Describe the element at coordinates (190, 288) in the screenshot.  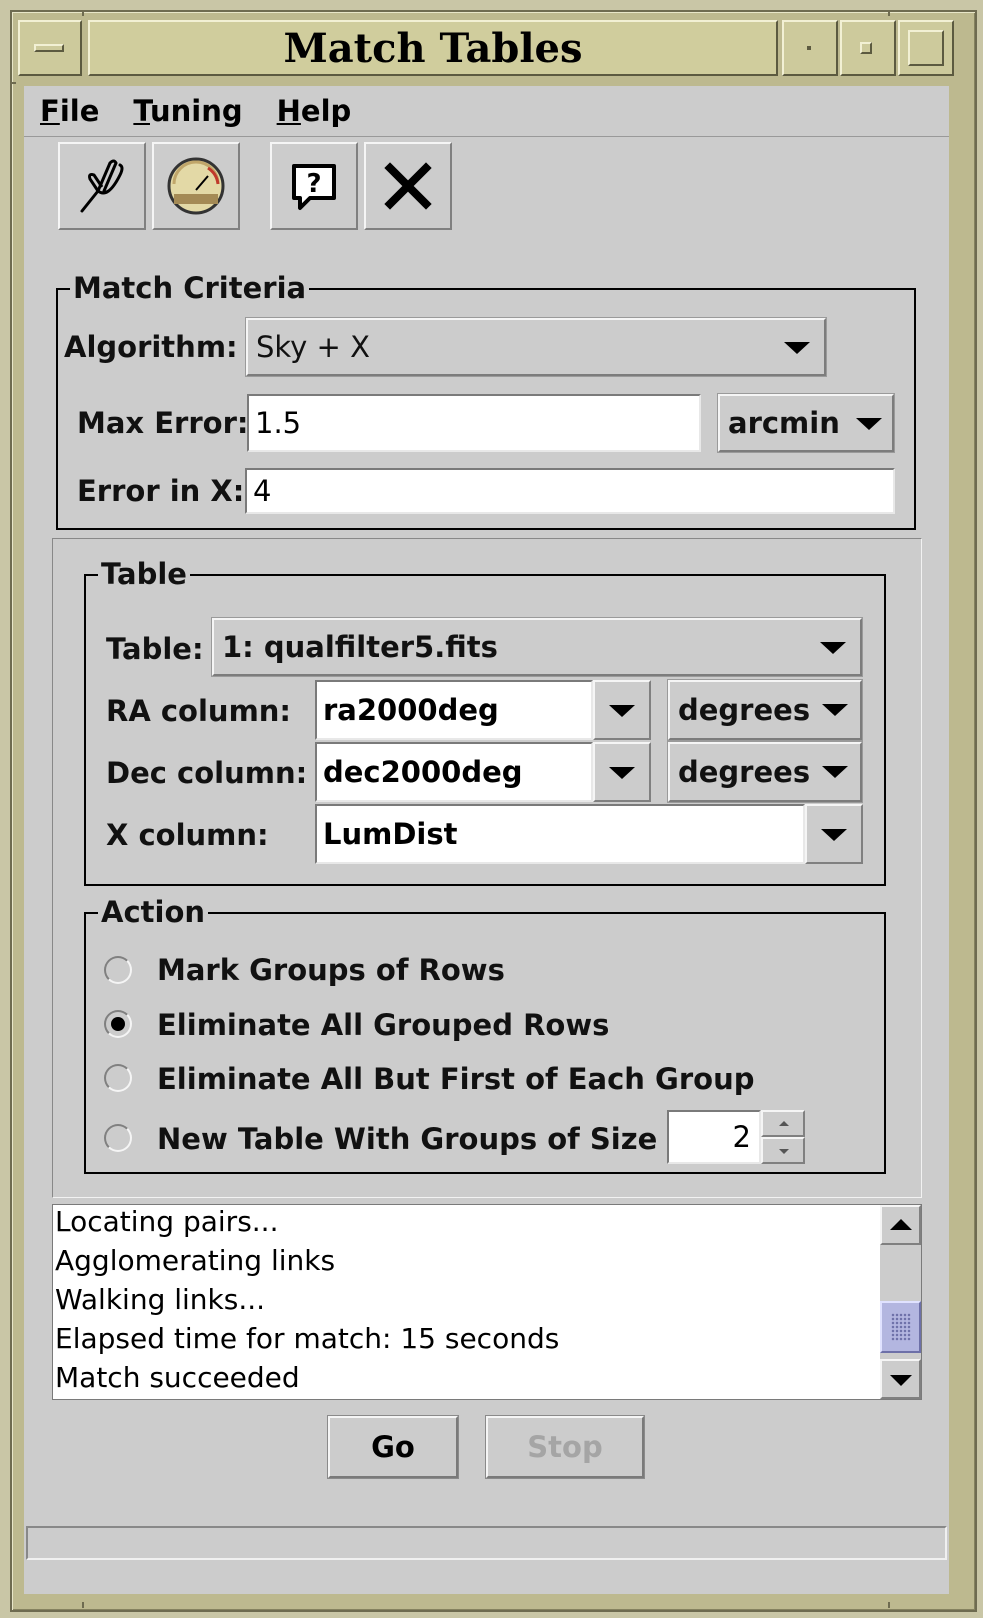
I see `match-criteria-legend: Match Criteria` at that location.